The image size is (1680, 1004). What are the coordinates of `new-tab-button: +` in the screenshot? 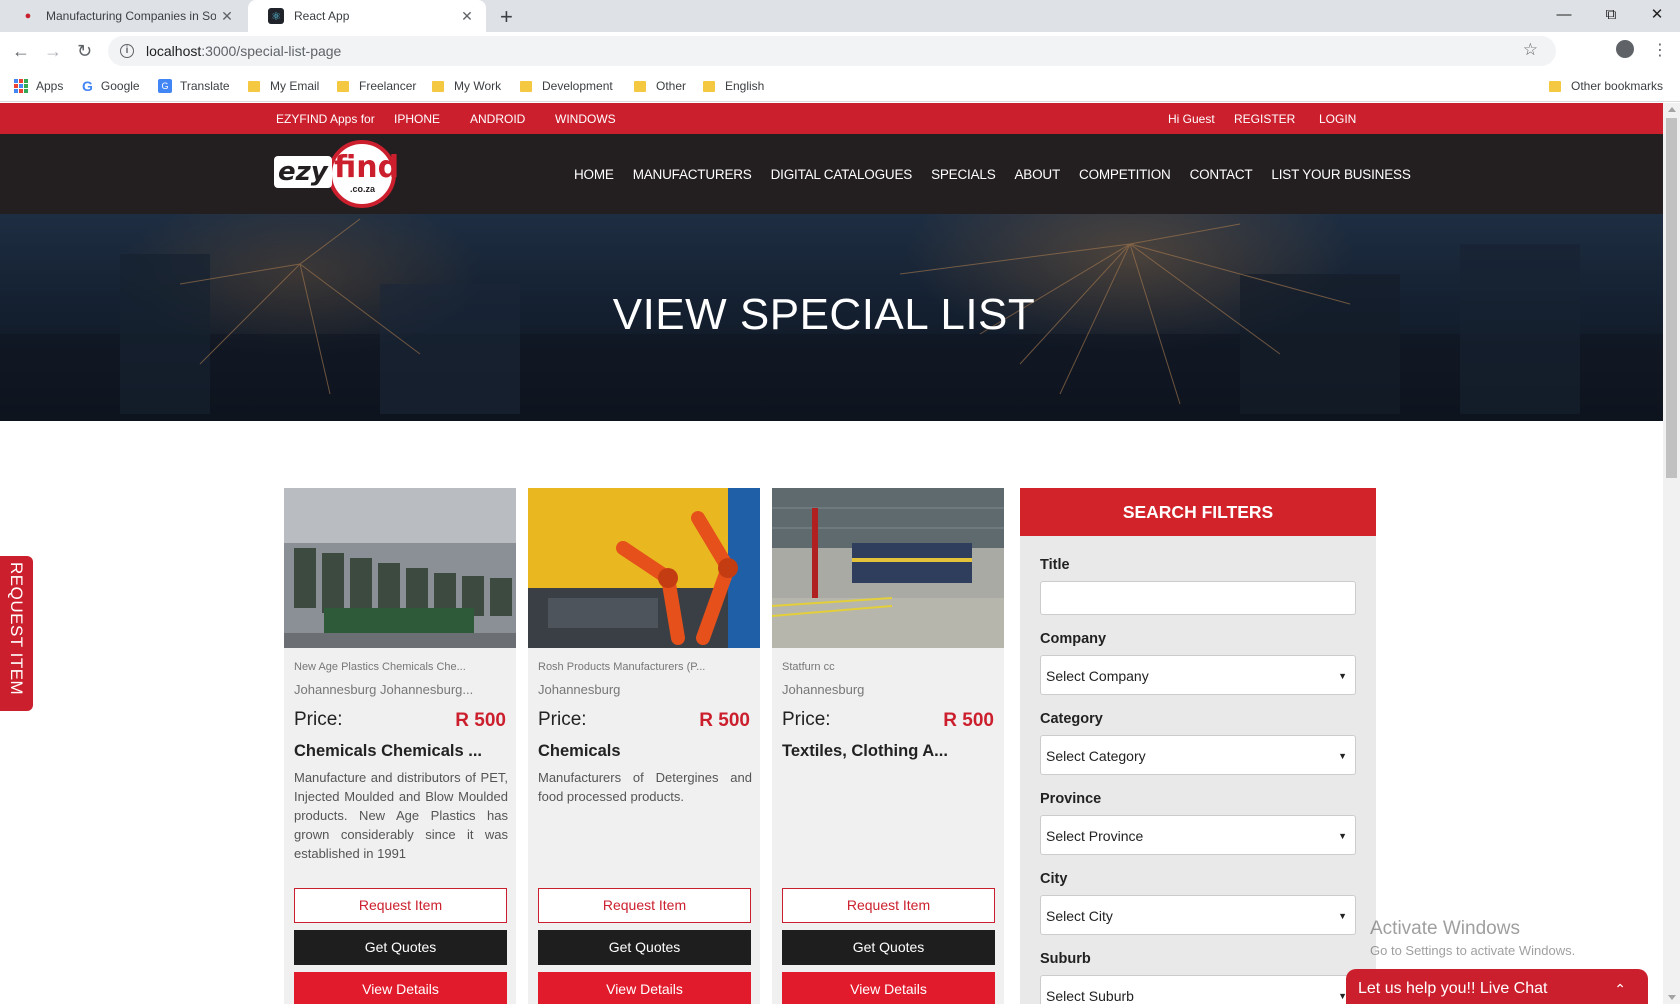 It's located at (506, 17).